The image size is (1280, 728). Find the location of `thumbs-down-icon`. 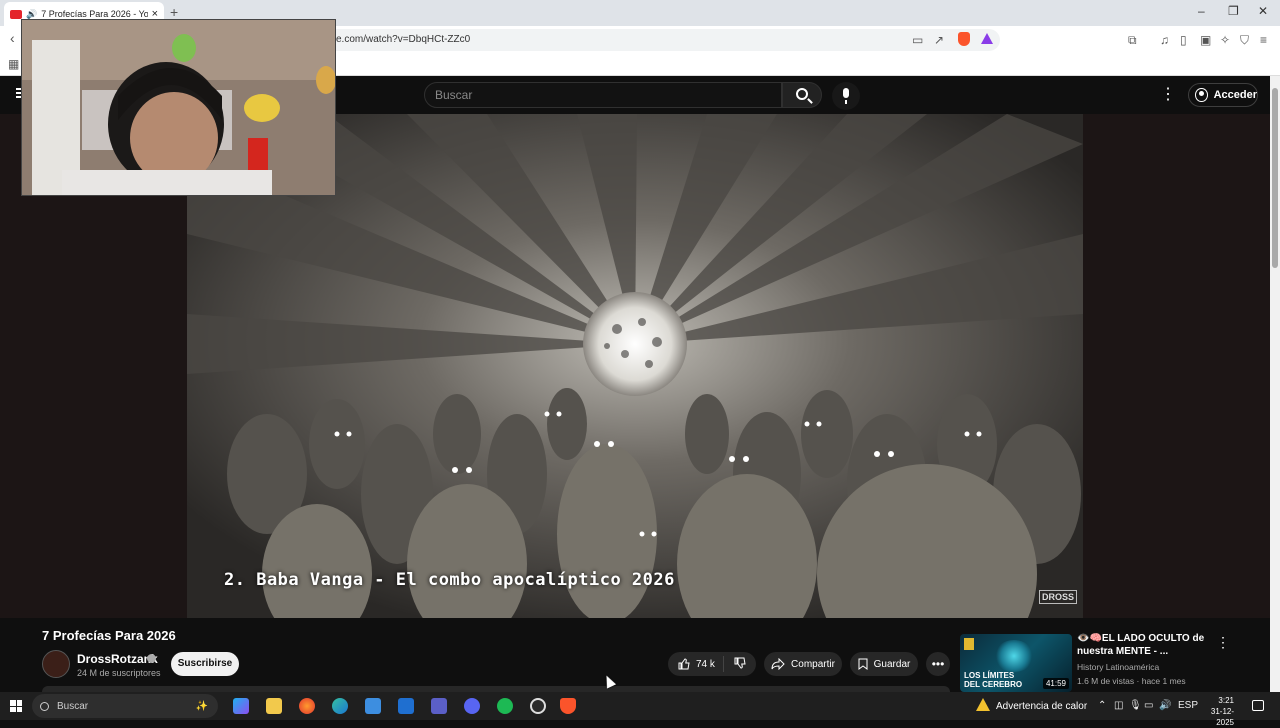

thumbs-down-icon is located at coordinates (740, 663).